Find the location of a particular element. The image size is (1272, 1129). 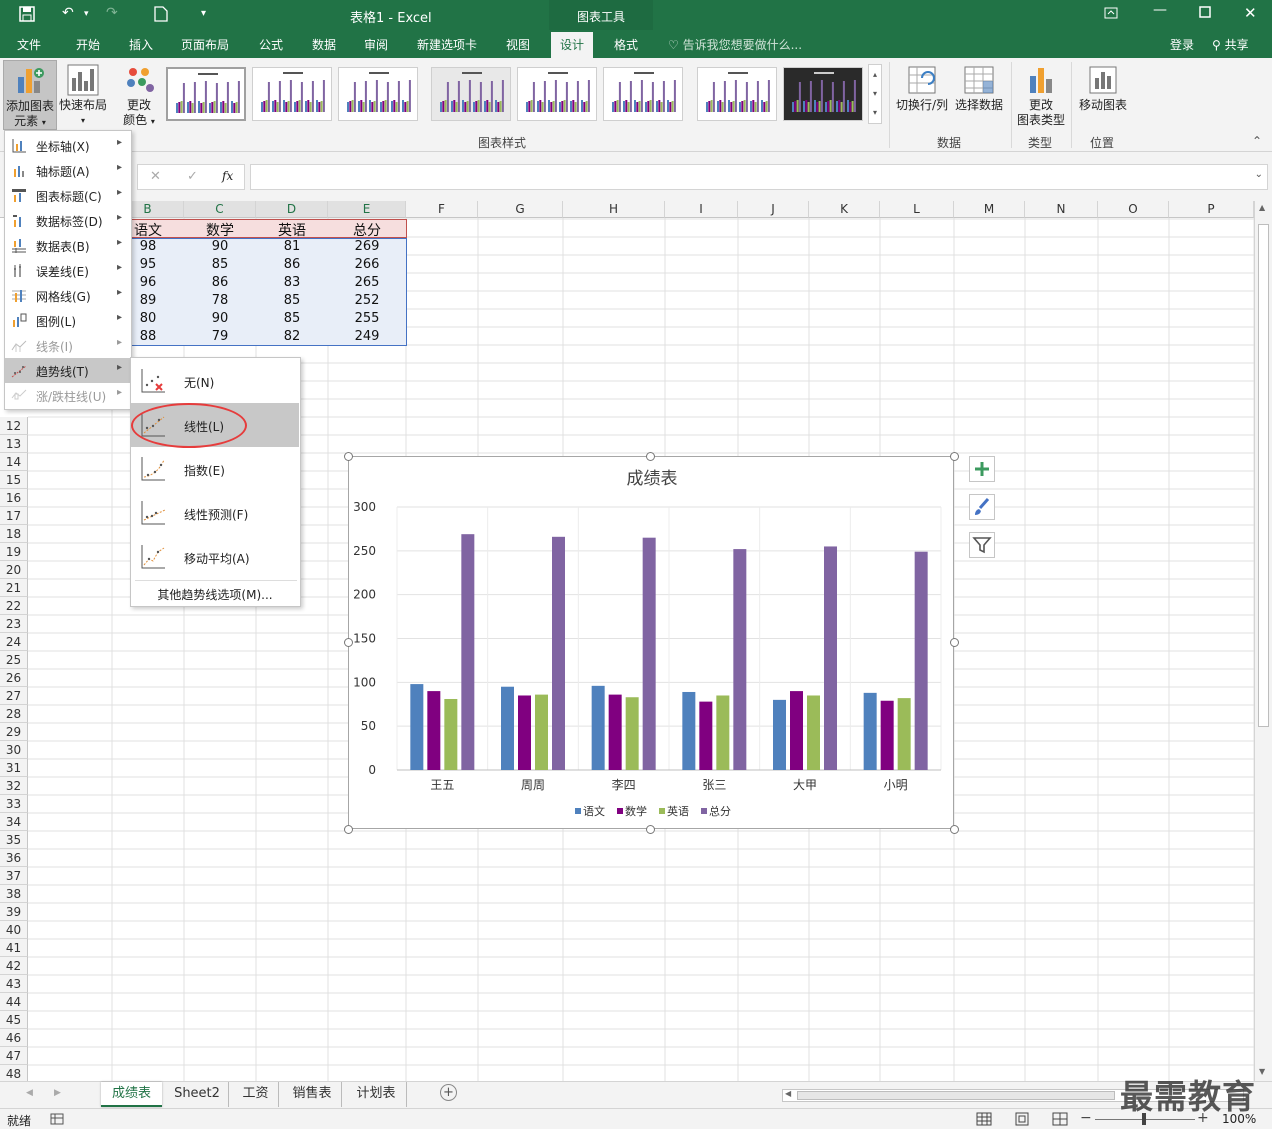

bar-语文-张三 is located at coordinates (689, 730).